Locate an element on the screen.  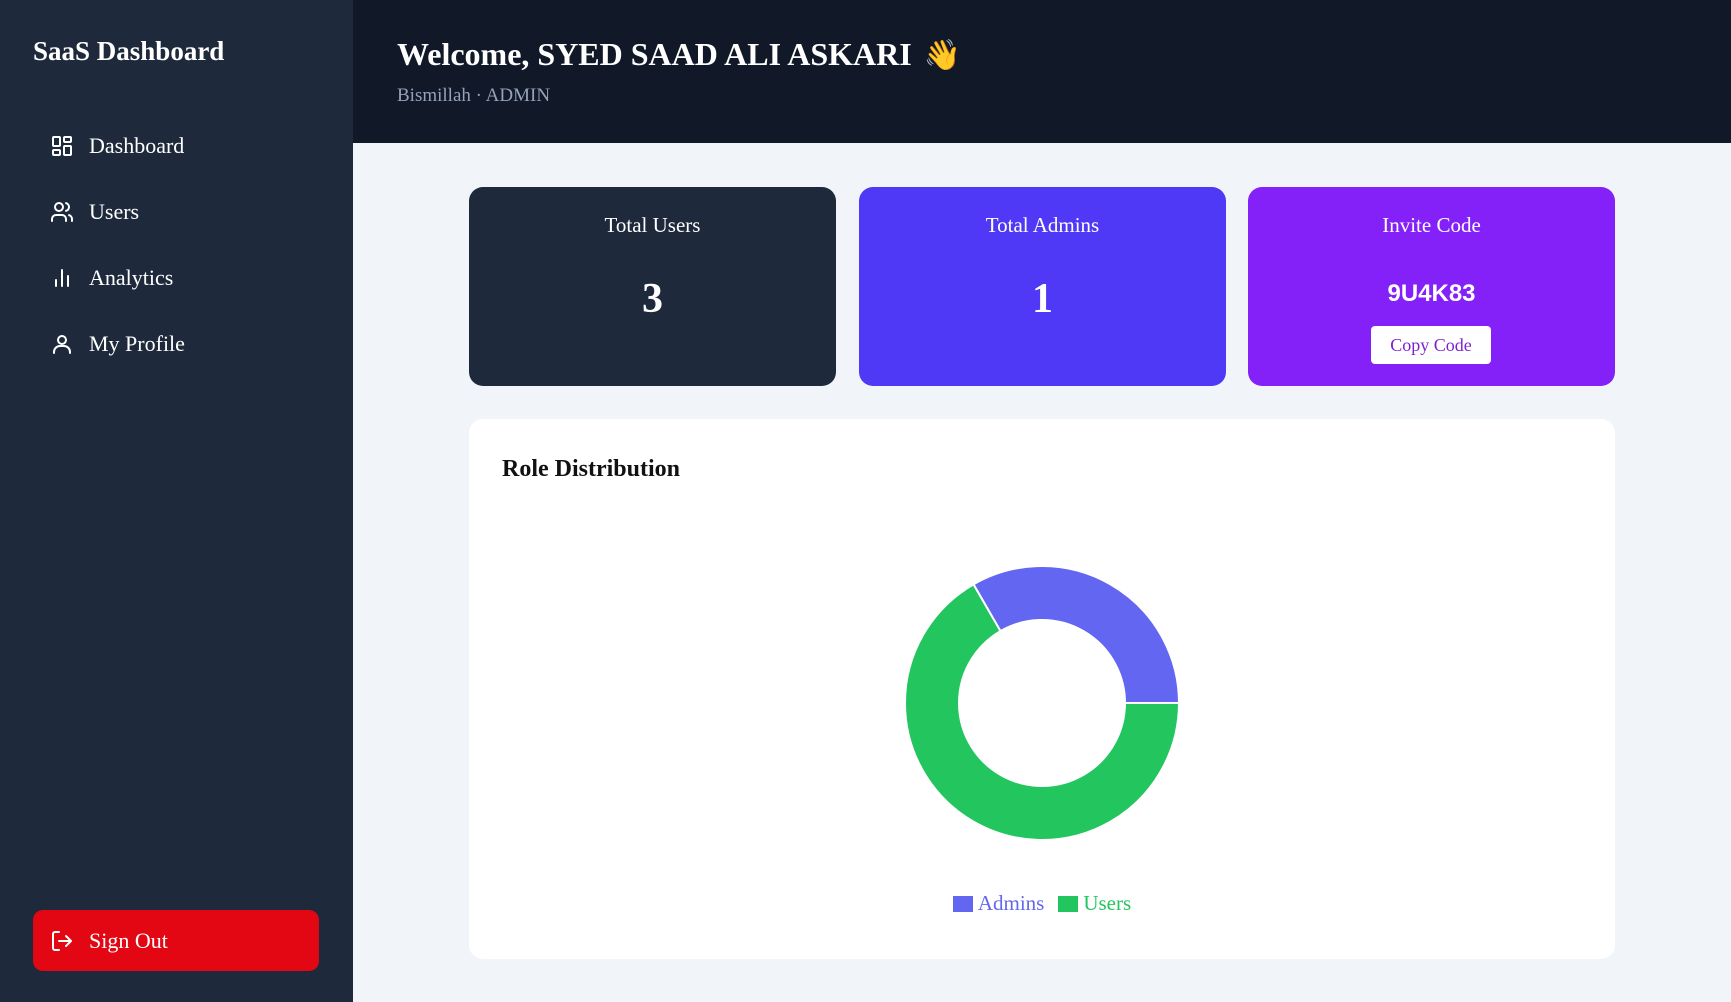
sidebar-item-dashboard: Dashboard is located at coordinates (176, 146).